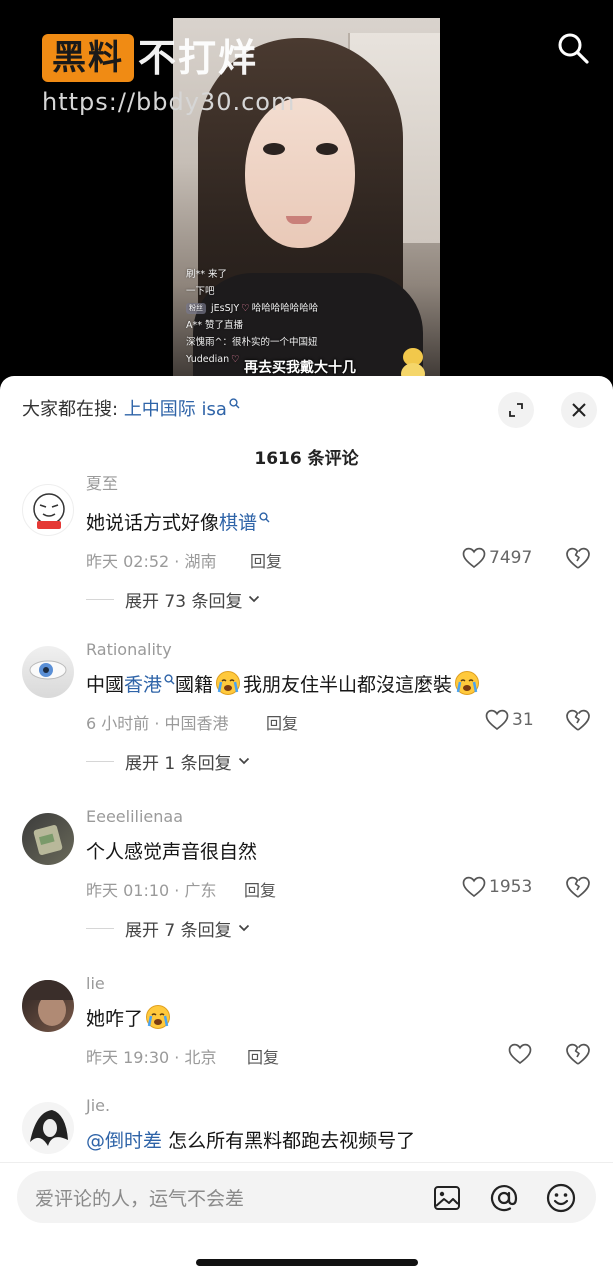 The image size is (613, 1280). I want to click on like-button: 7497, so click(497, 558).